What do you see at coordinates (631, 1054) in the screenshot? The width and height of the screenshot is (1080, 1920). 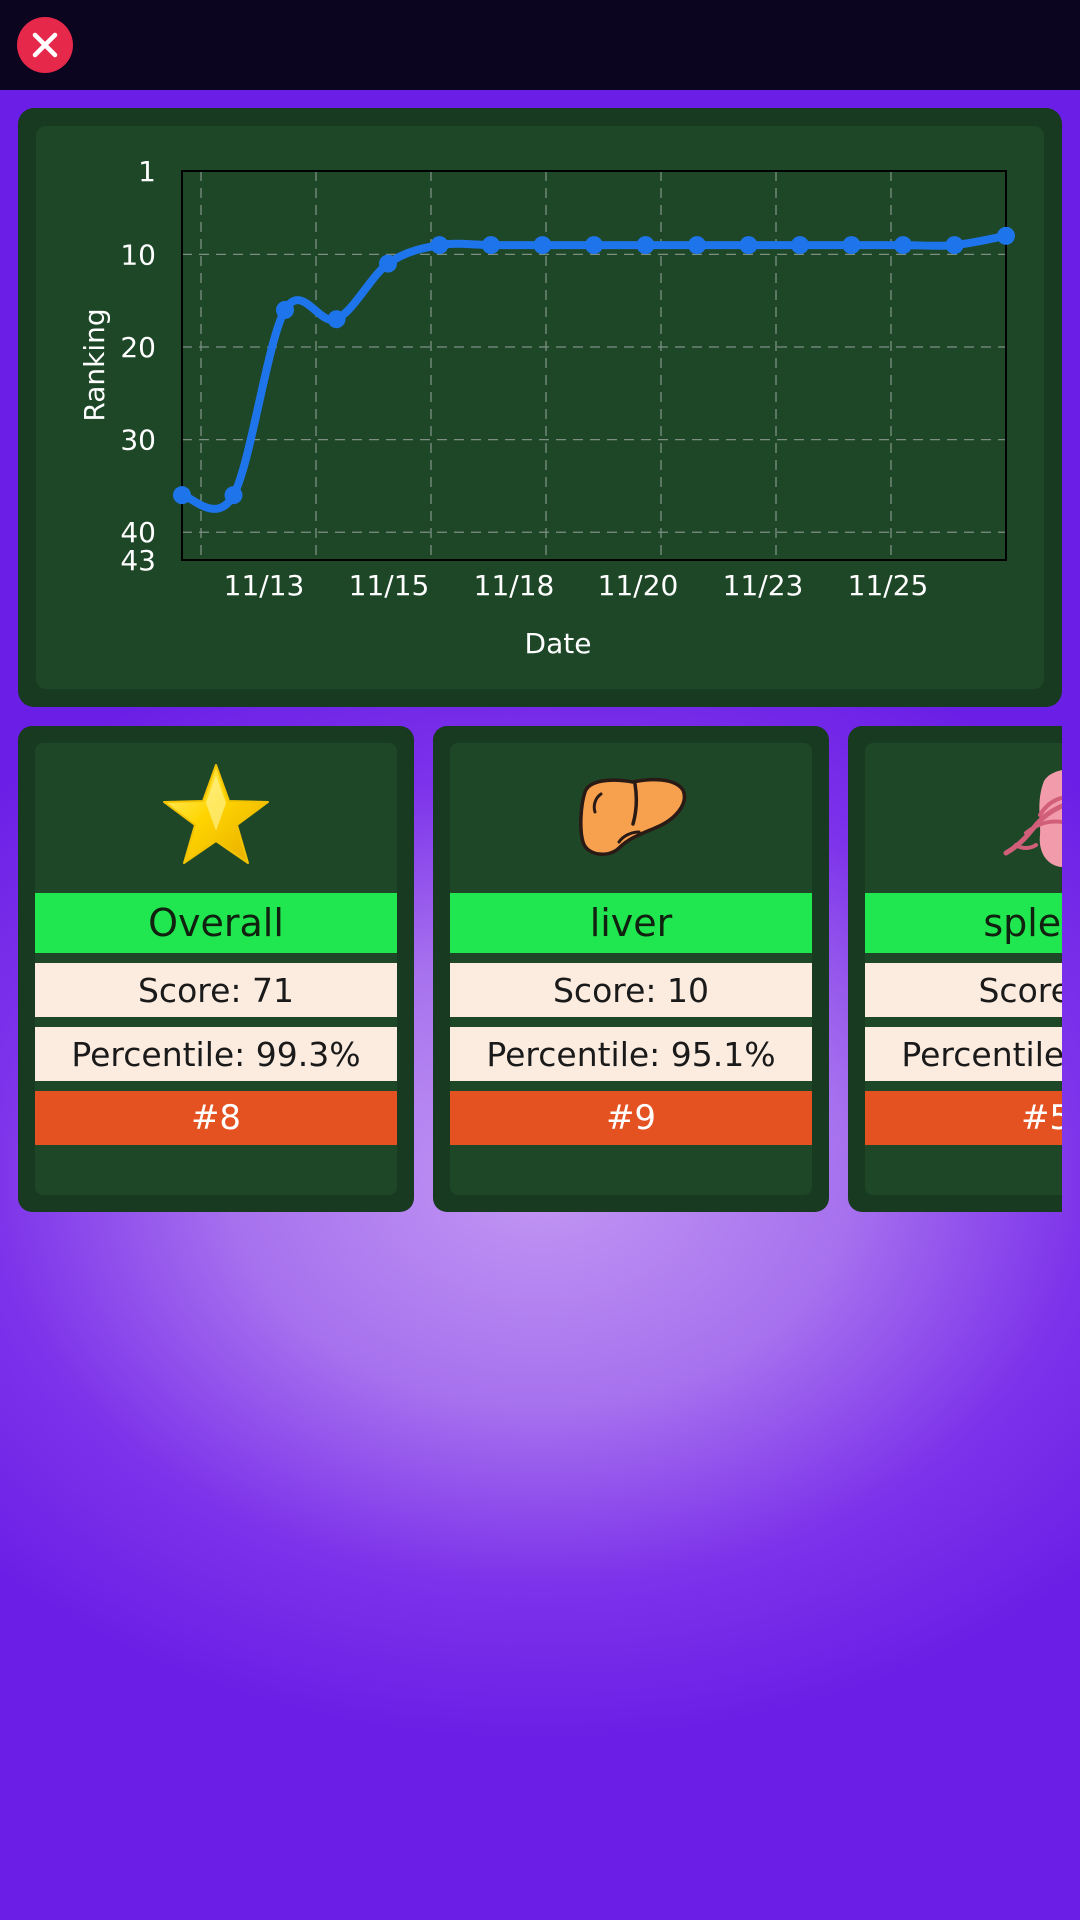 I see `card-percentile: Percentile: 95.1%` at bounding box center [631, 1054].